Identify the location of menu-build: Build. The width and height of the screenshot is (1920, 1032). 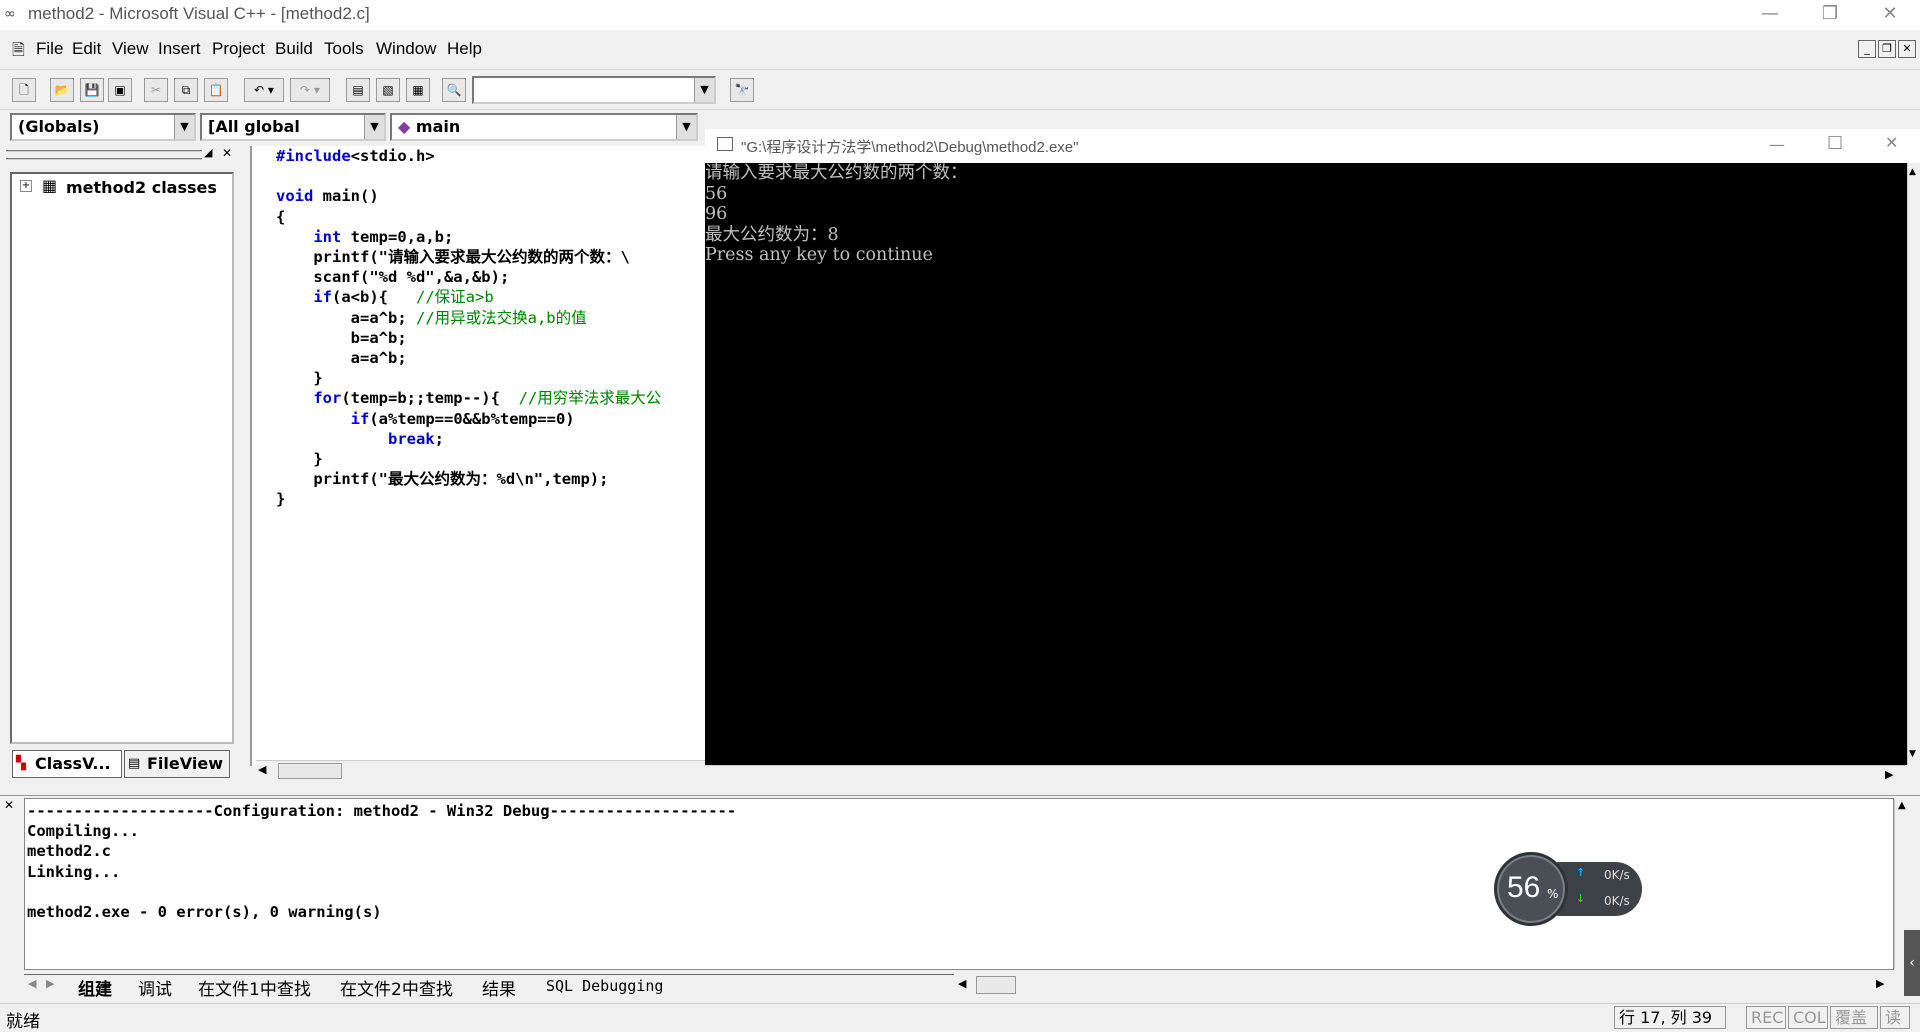
(294, 49).